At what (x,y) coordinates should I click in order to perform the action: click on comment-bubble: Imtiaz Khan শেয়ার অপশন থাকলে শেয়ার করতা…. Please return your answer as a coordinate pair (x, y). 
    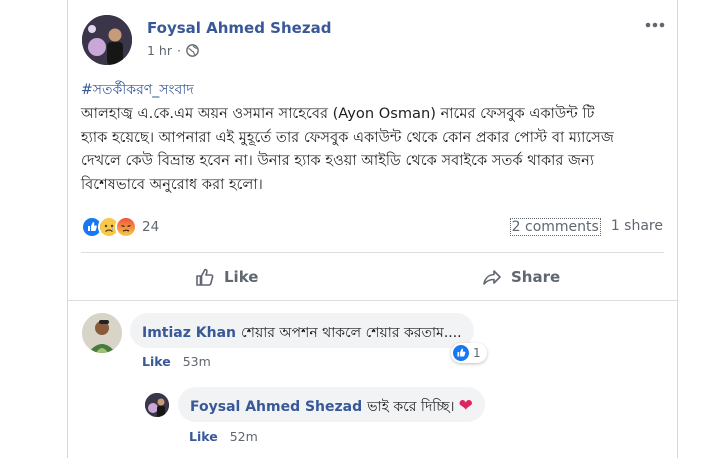
    Looking at the image, I should click on (302, 330).